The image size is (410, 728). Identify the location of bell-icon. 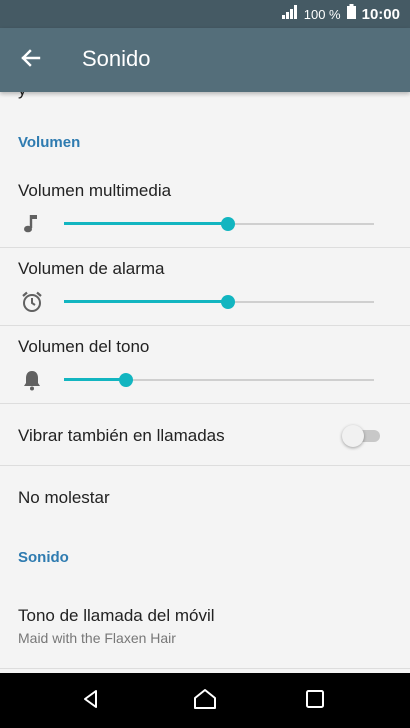
(32, 380).